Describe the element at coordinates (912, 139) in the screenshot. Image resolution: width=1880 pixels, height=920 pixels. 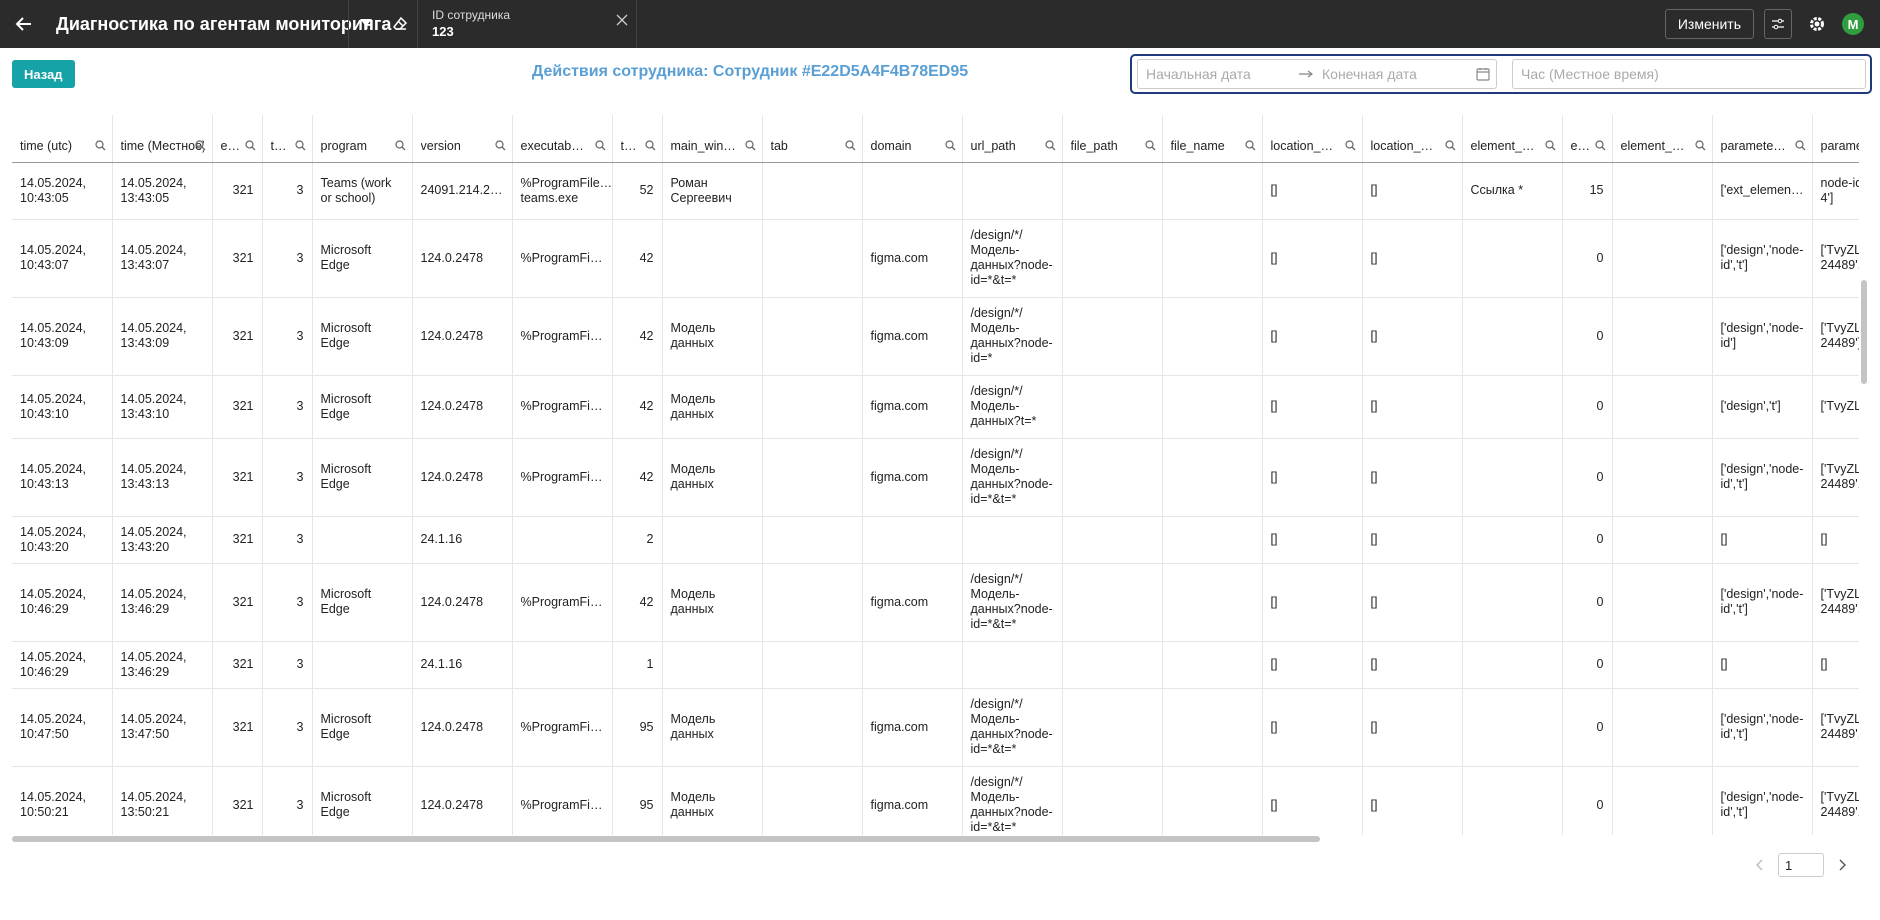
I see `column-header: domain` at that location.